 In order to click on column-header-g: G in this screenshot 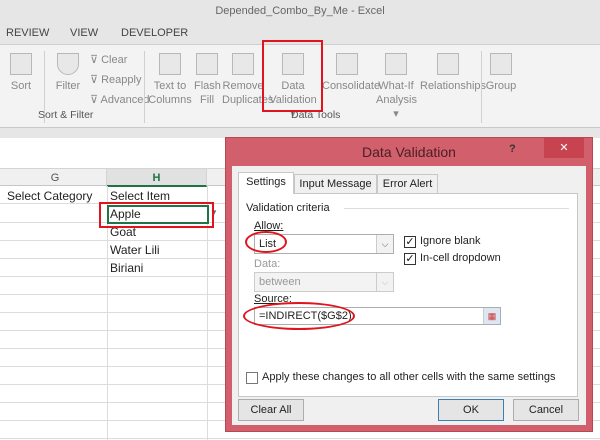, I will do `click(55, 178)`.